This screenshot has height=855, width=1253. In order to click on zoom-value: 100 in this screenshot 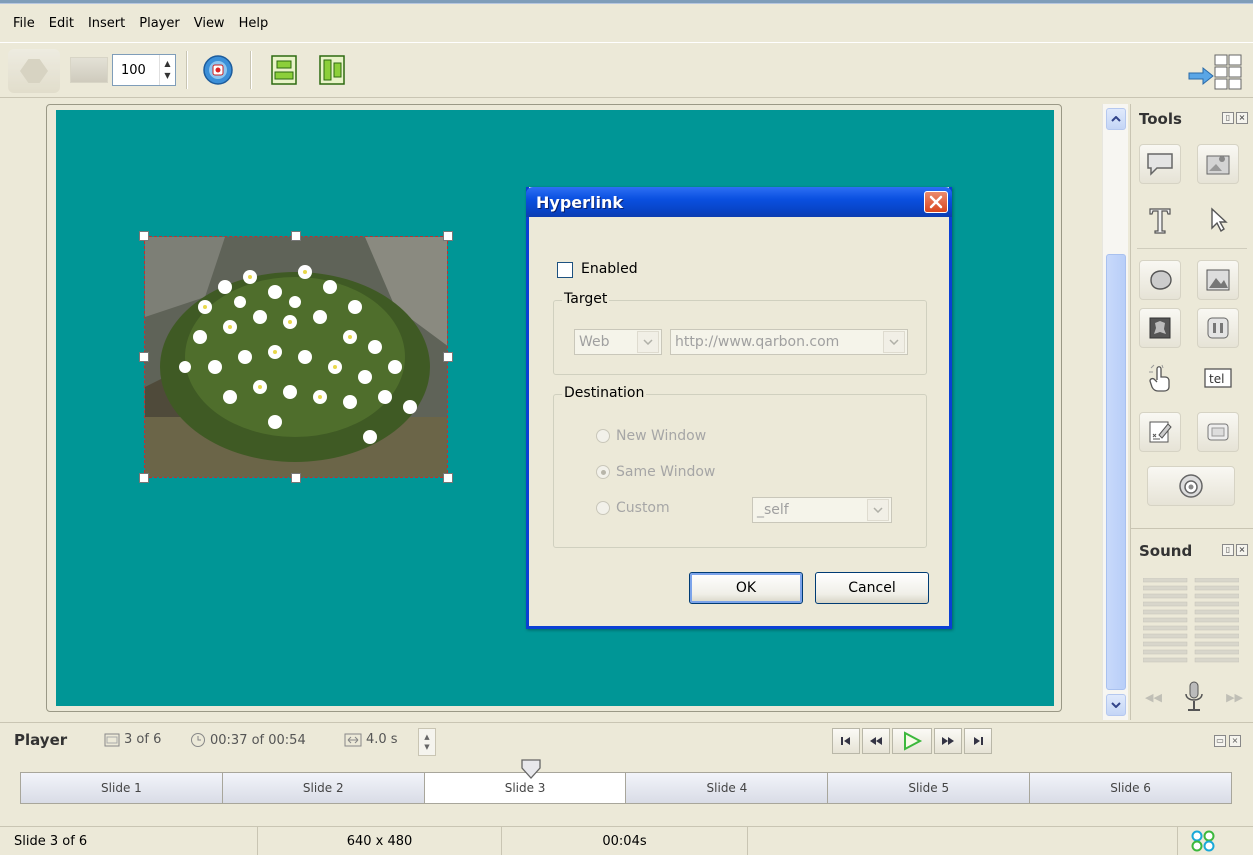, I will do `click(133, 70)`.